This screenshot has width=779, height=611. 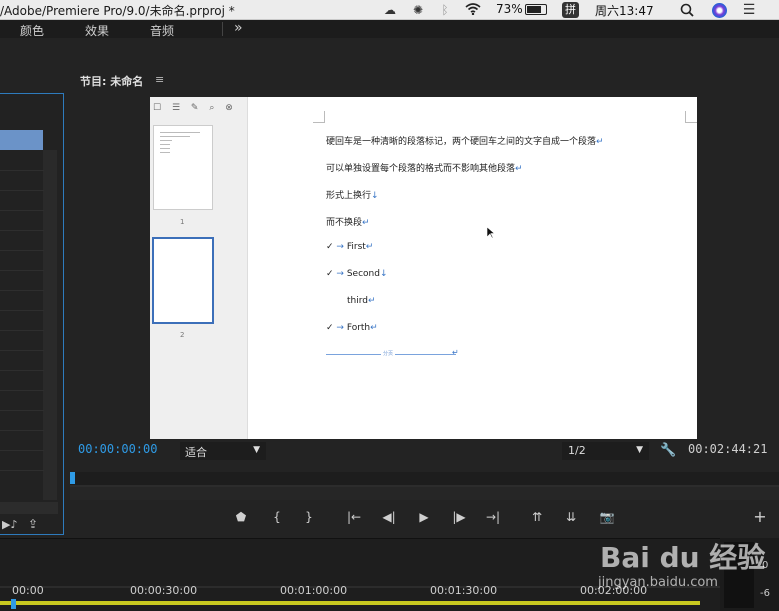 I want to click on fit-dropdown: 适合 ▼, so click(x=223, y=451).